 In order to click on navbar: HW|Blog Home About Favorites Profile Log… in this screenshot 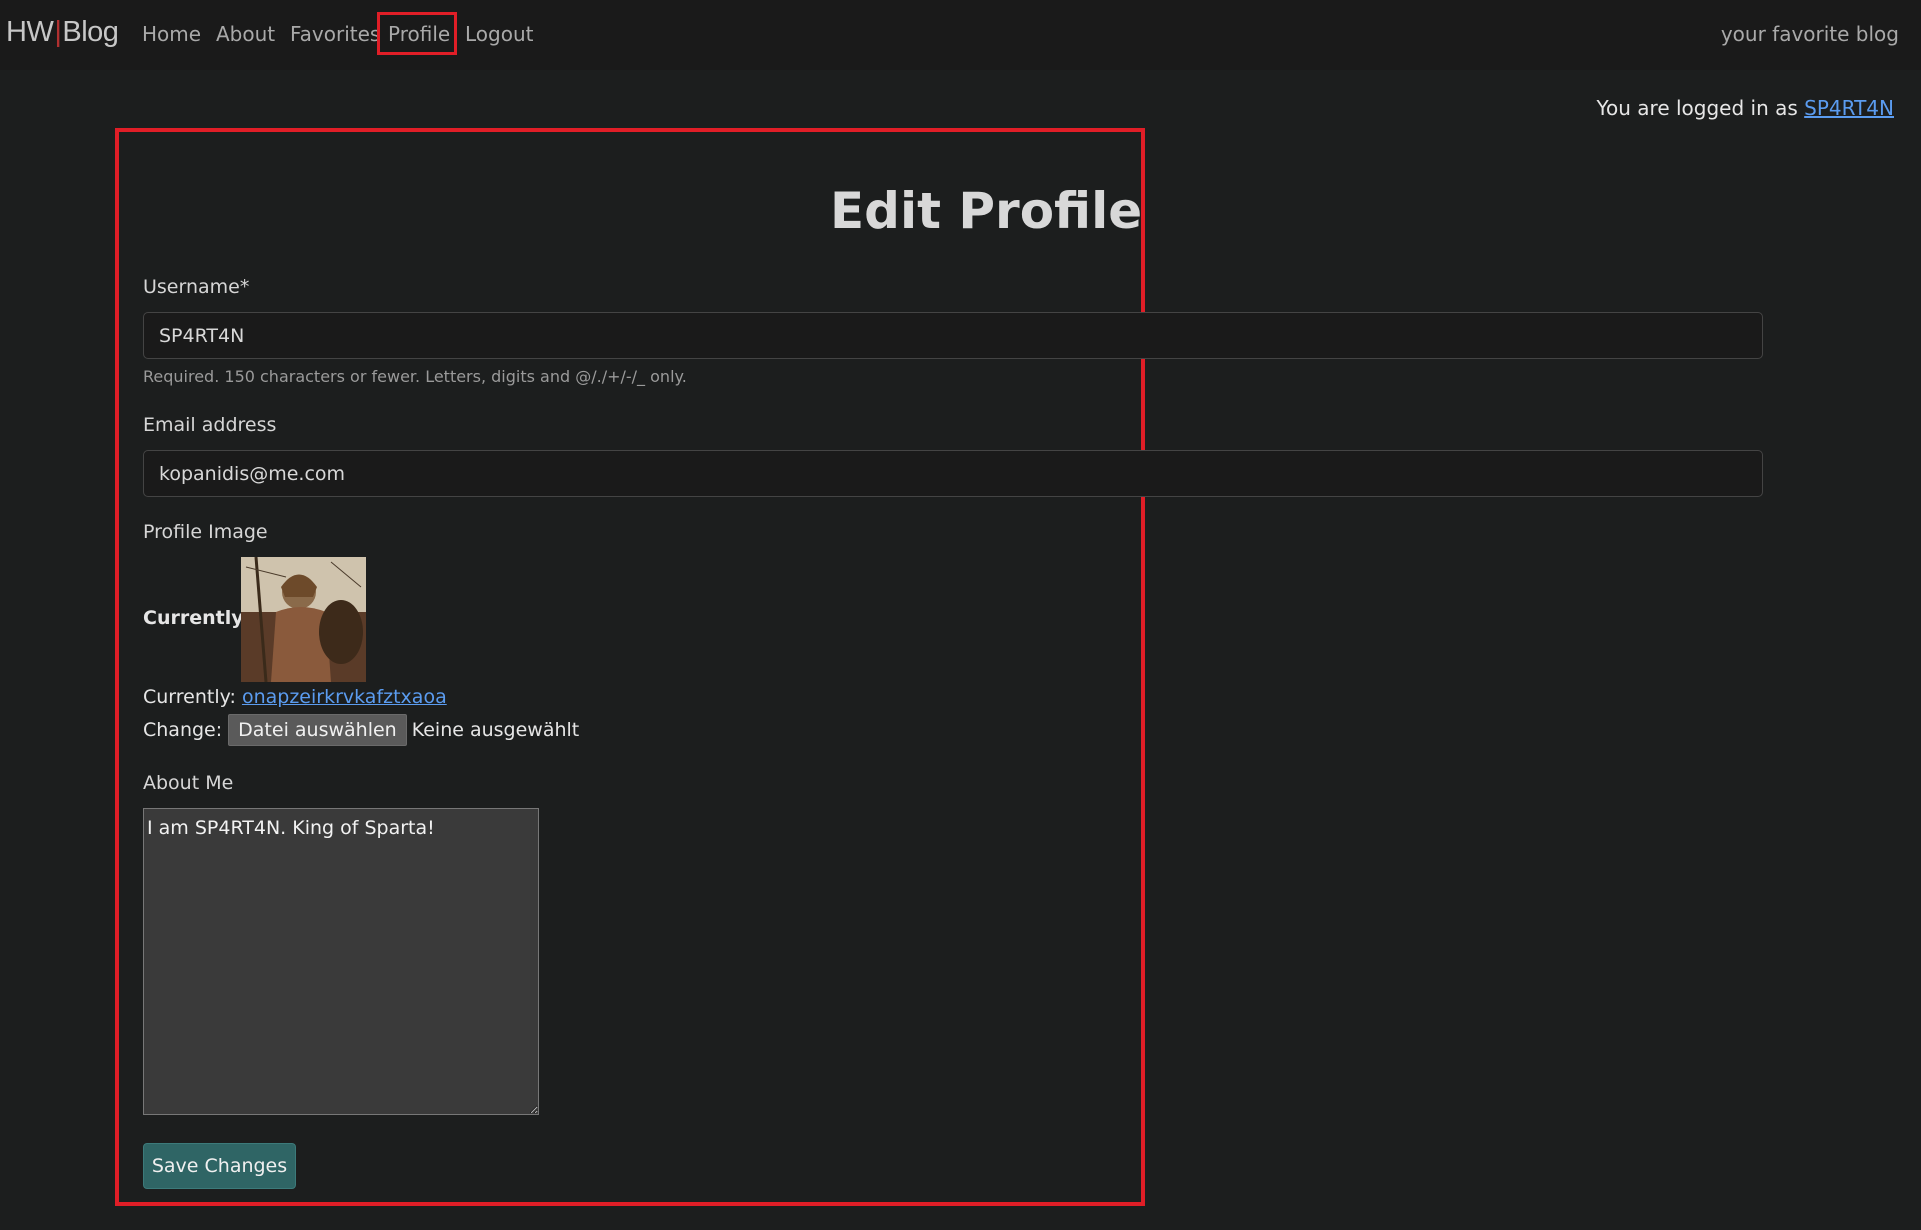, I will do `click(960, 35)`.